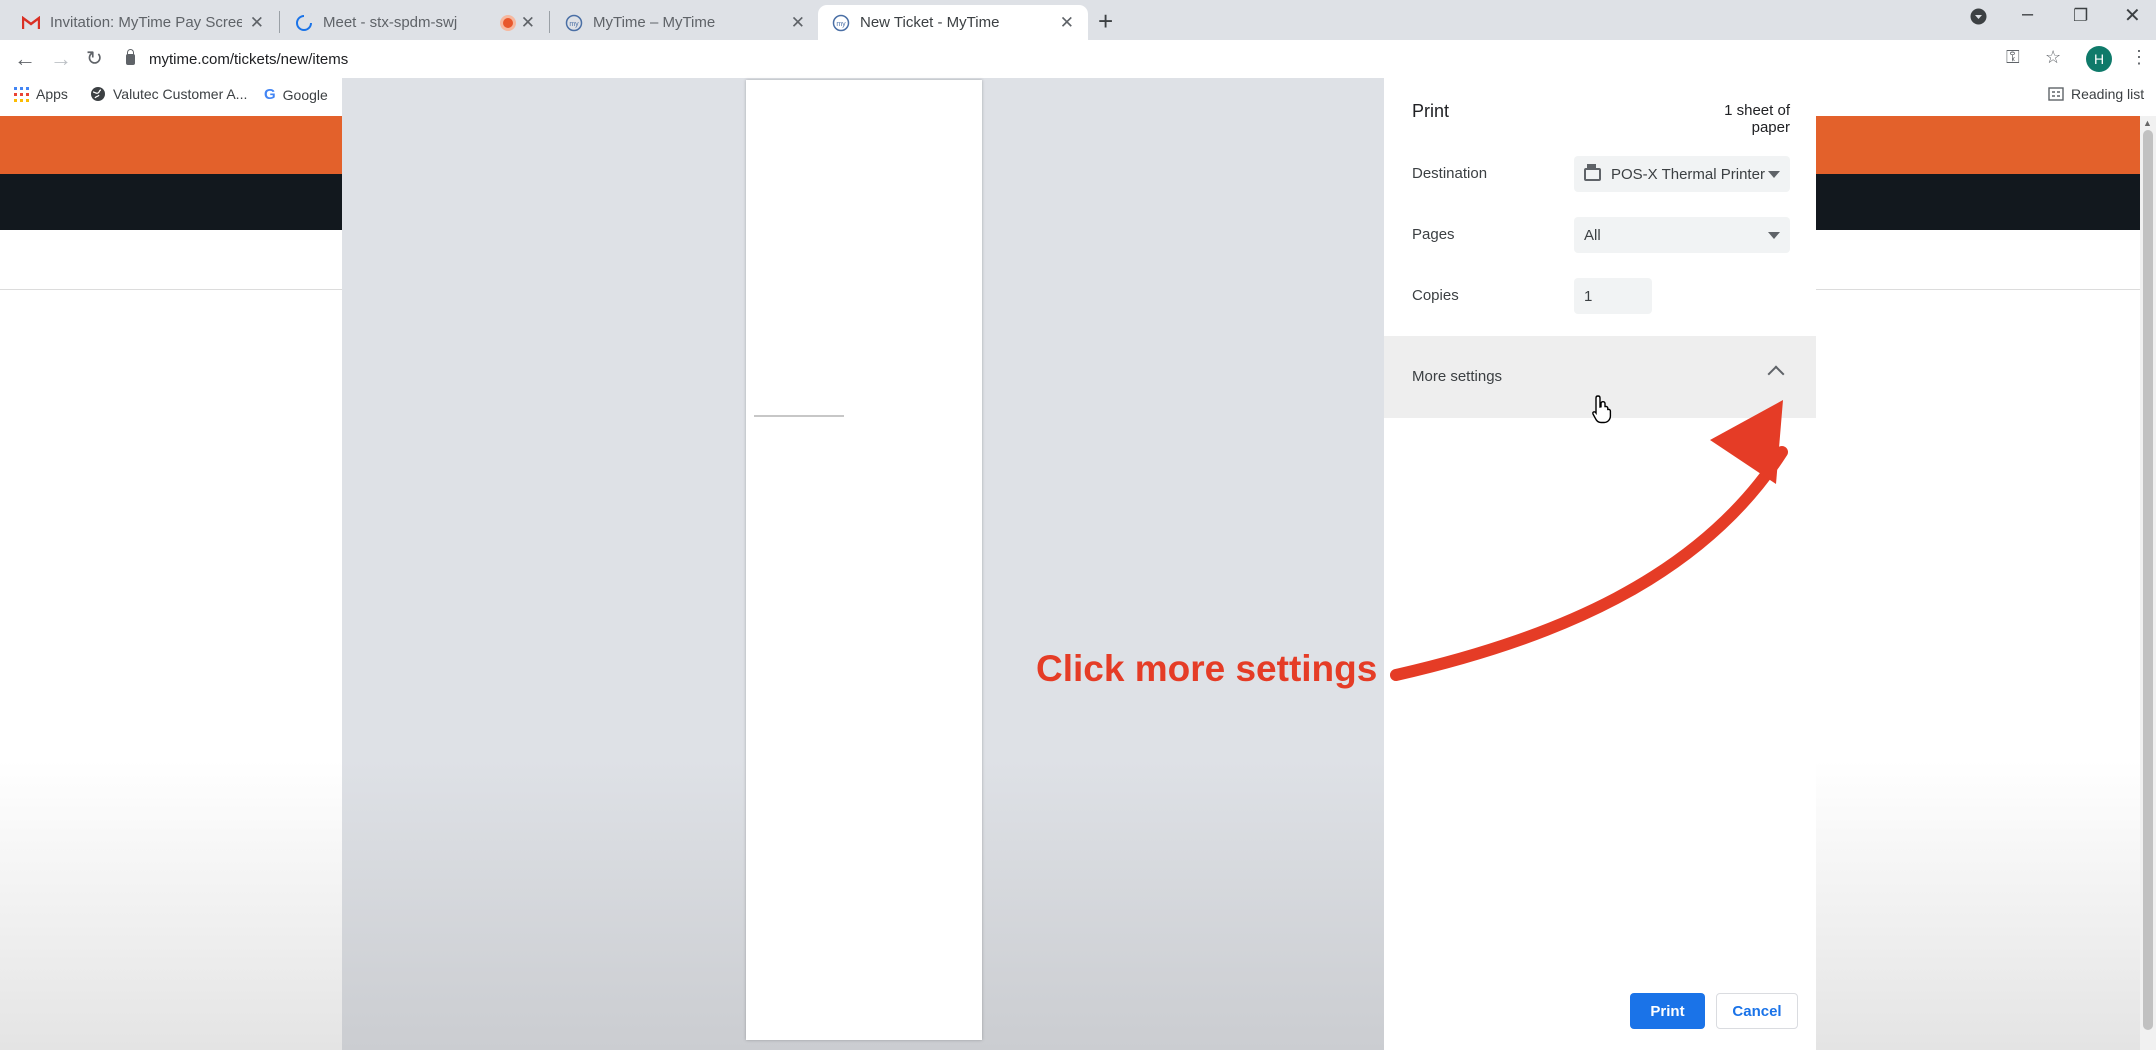 The height and width of the screenshot is (1050, 2156). I want to click on reading-list-icon, so click(2056, 94).